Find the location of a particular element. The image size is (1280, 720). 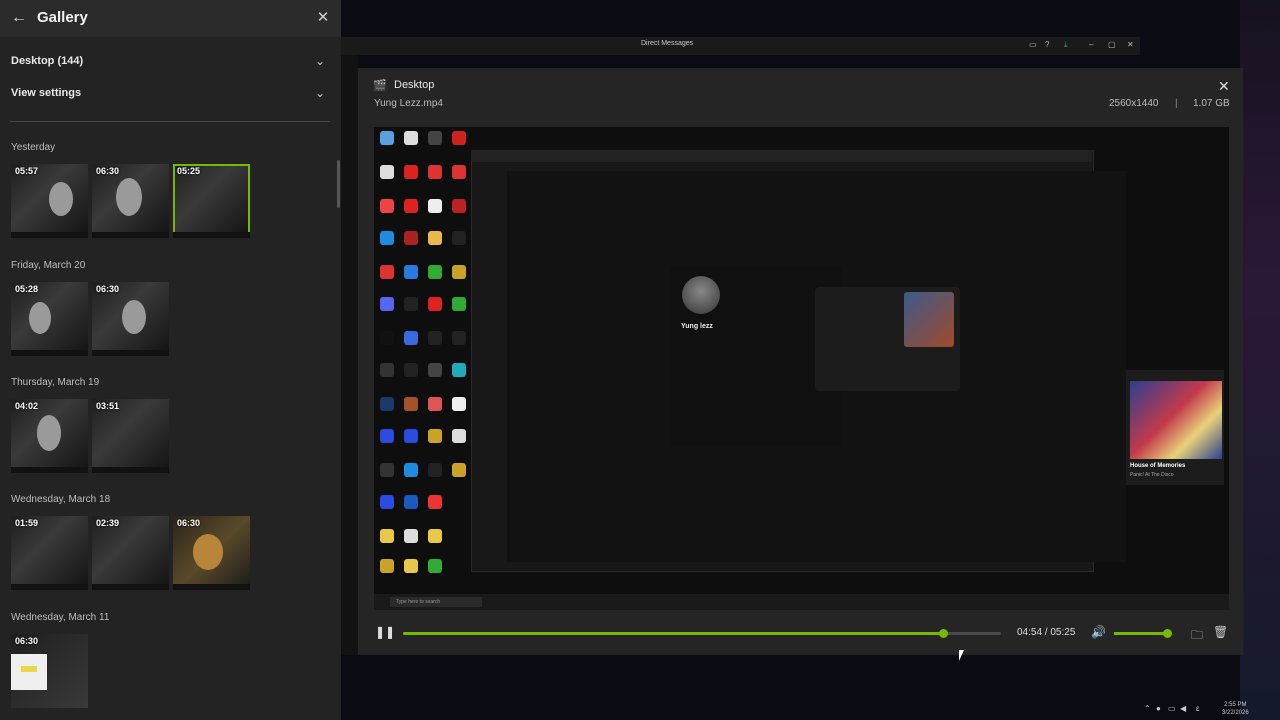

date-heading: Thursday, March 19 is located at coordinates (55, 382).